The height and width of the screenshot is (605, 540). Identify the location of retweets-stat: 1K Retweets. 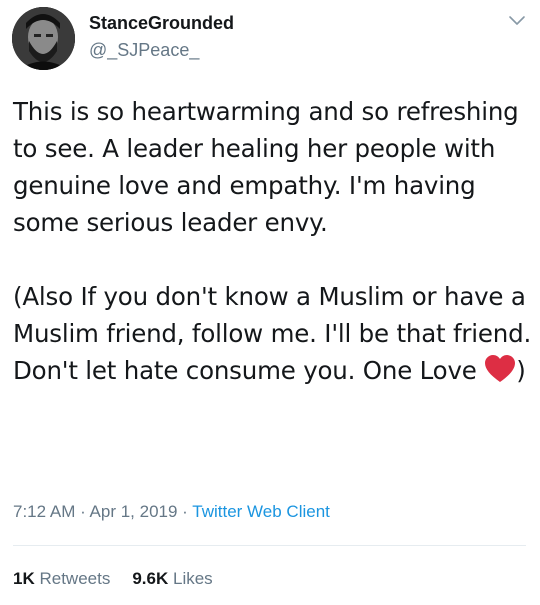
(61, 578).